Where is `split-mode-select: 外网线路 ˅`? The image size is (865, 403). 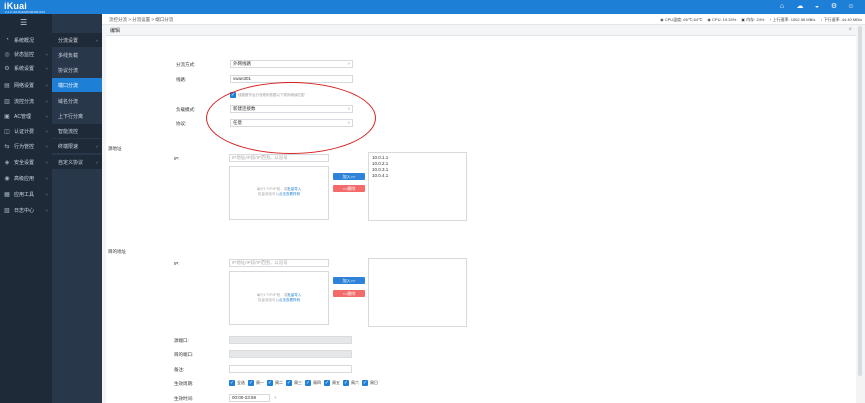
split-mode-select: 外网线路 ˅ is located at coordinates (291, 64).